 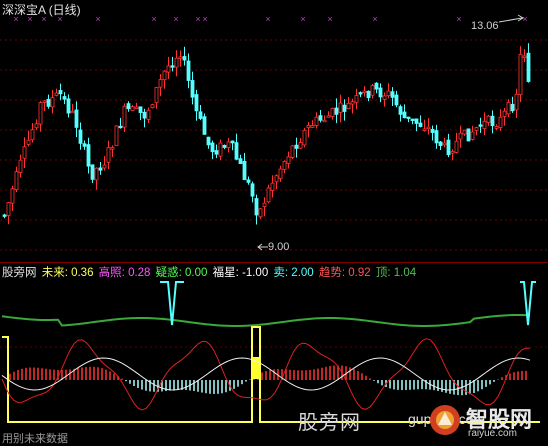 I want to click on indicator-field: 顶: 1.04, so click(x=394, y=273).